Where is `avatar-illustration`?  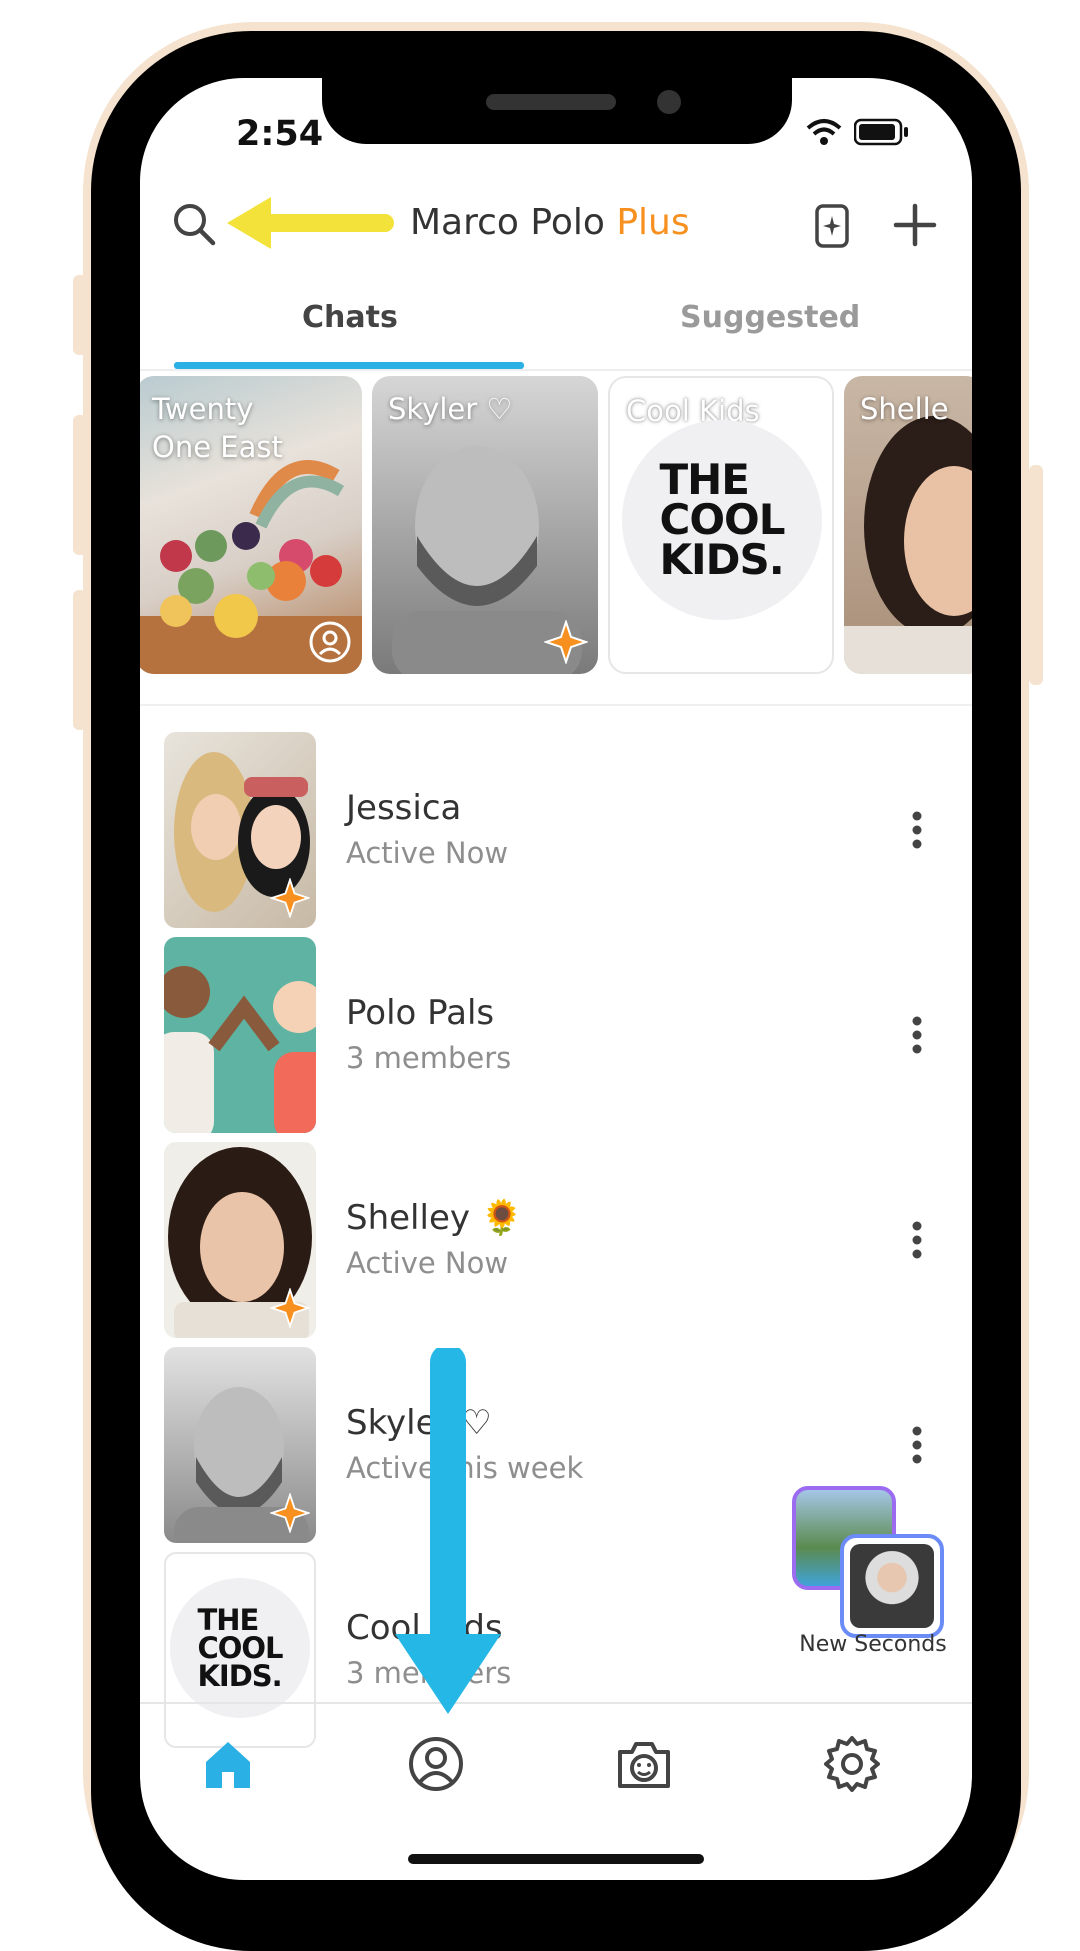 avatar-illustration is located at coordinates (240, 1049).